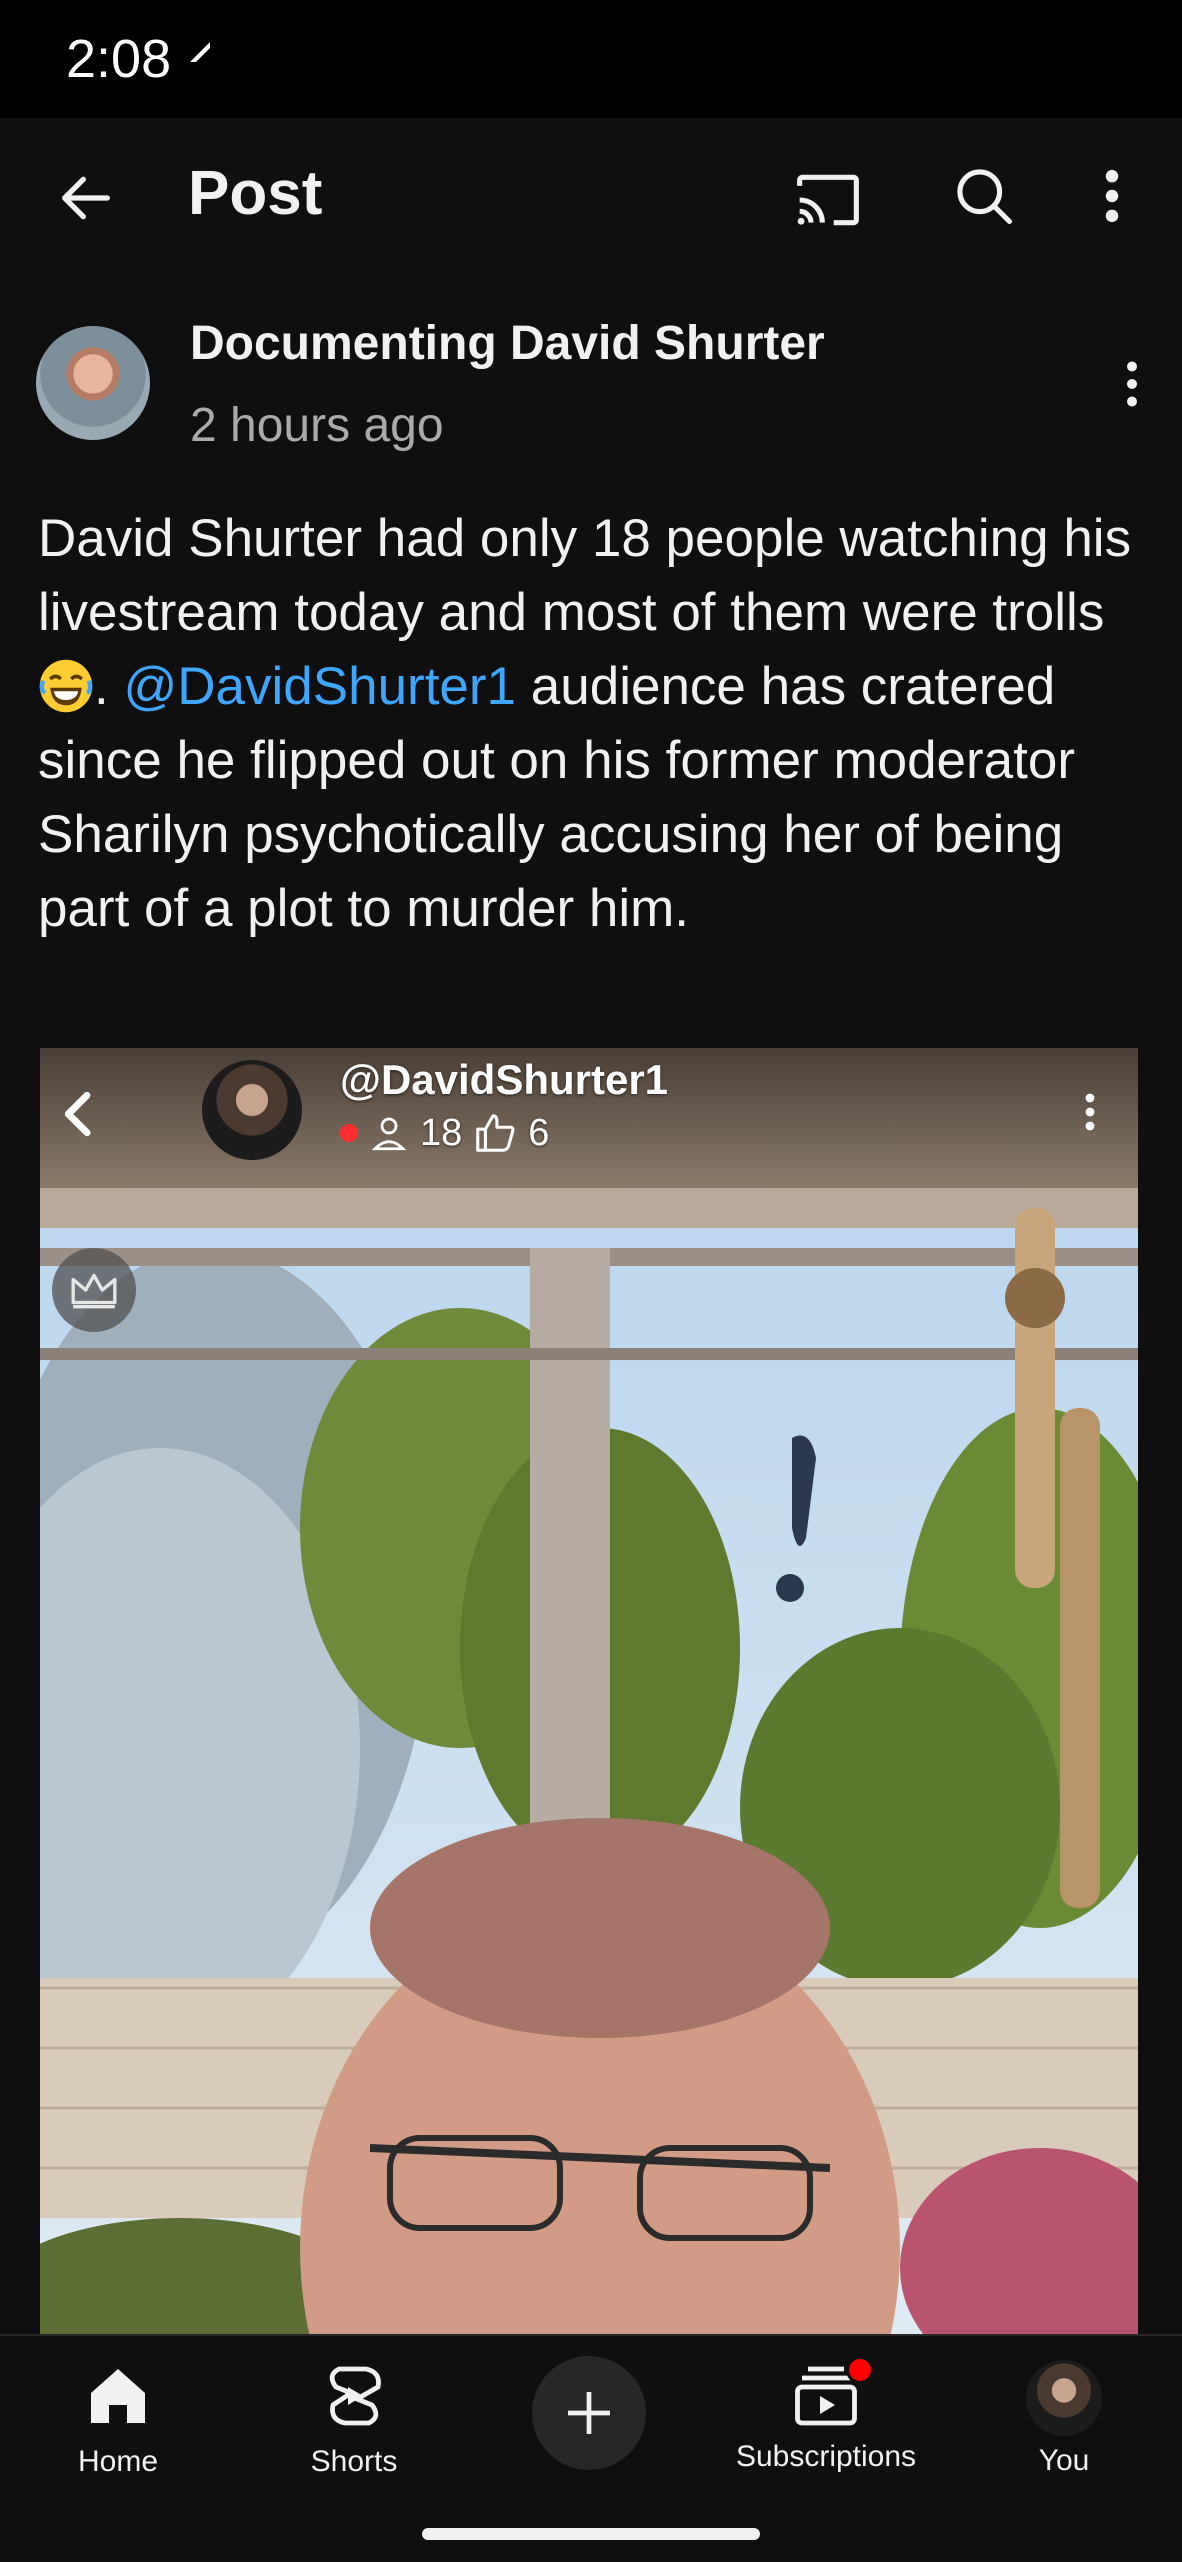 This screenshot has width=1182, height=2562. What do you see at coordinates (119, 59) in the screenshot?
I see `status-time: 2:08` at bounding box center [119, 59].